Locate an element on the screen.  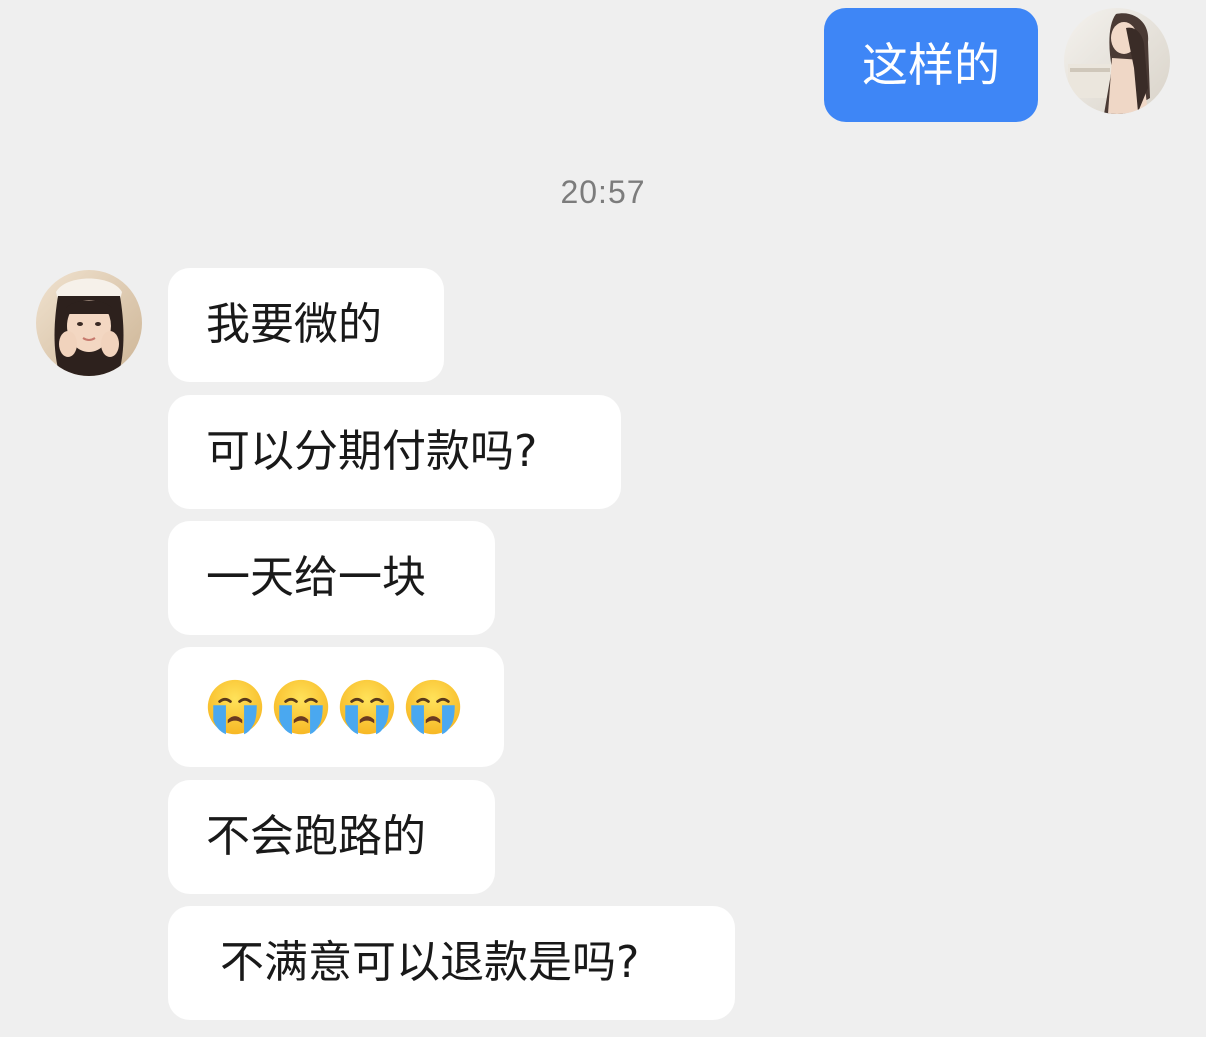
sent-message-text: 这样的 is located at coordinates (931, 65).